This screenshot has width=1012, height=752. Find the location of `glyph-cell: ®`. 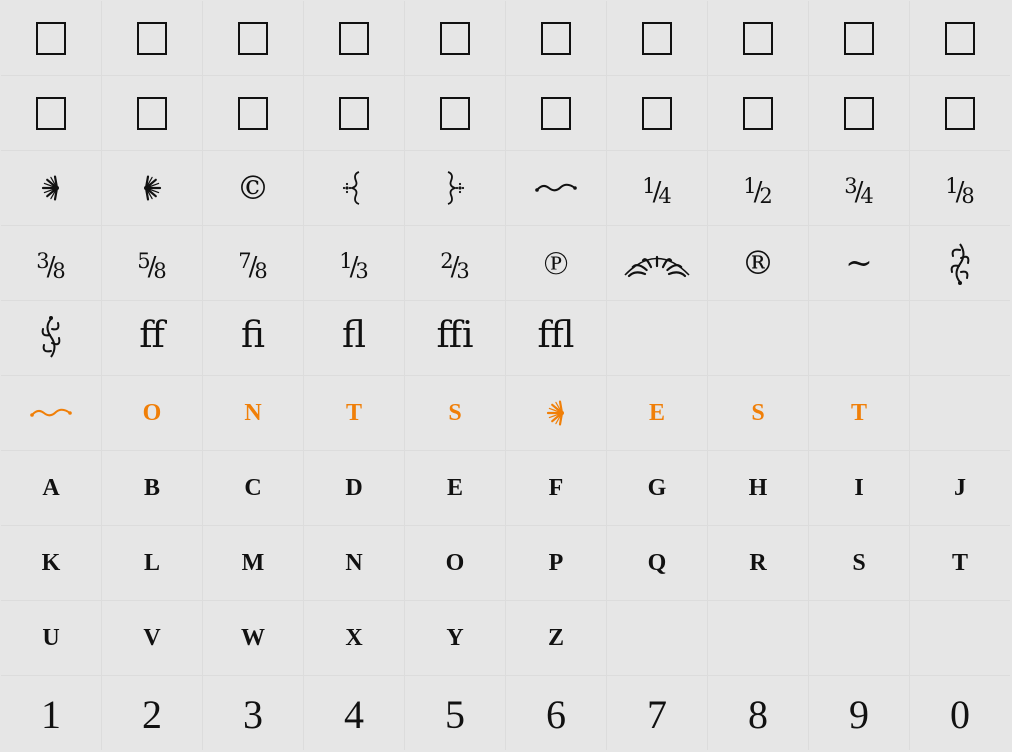

glyph-cell: ® is located at coordinates (758, 263).